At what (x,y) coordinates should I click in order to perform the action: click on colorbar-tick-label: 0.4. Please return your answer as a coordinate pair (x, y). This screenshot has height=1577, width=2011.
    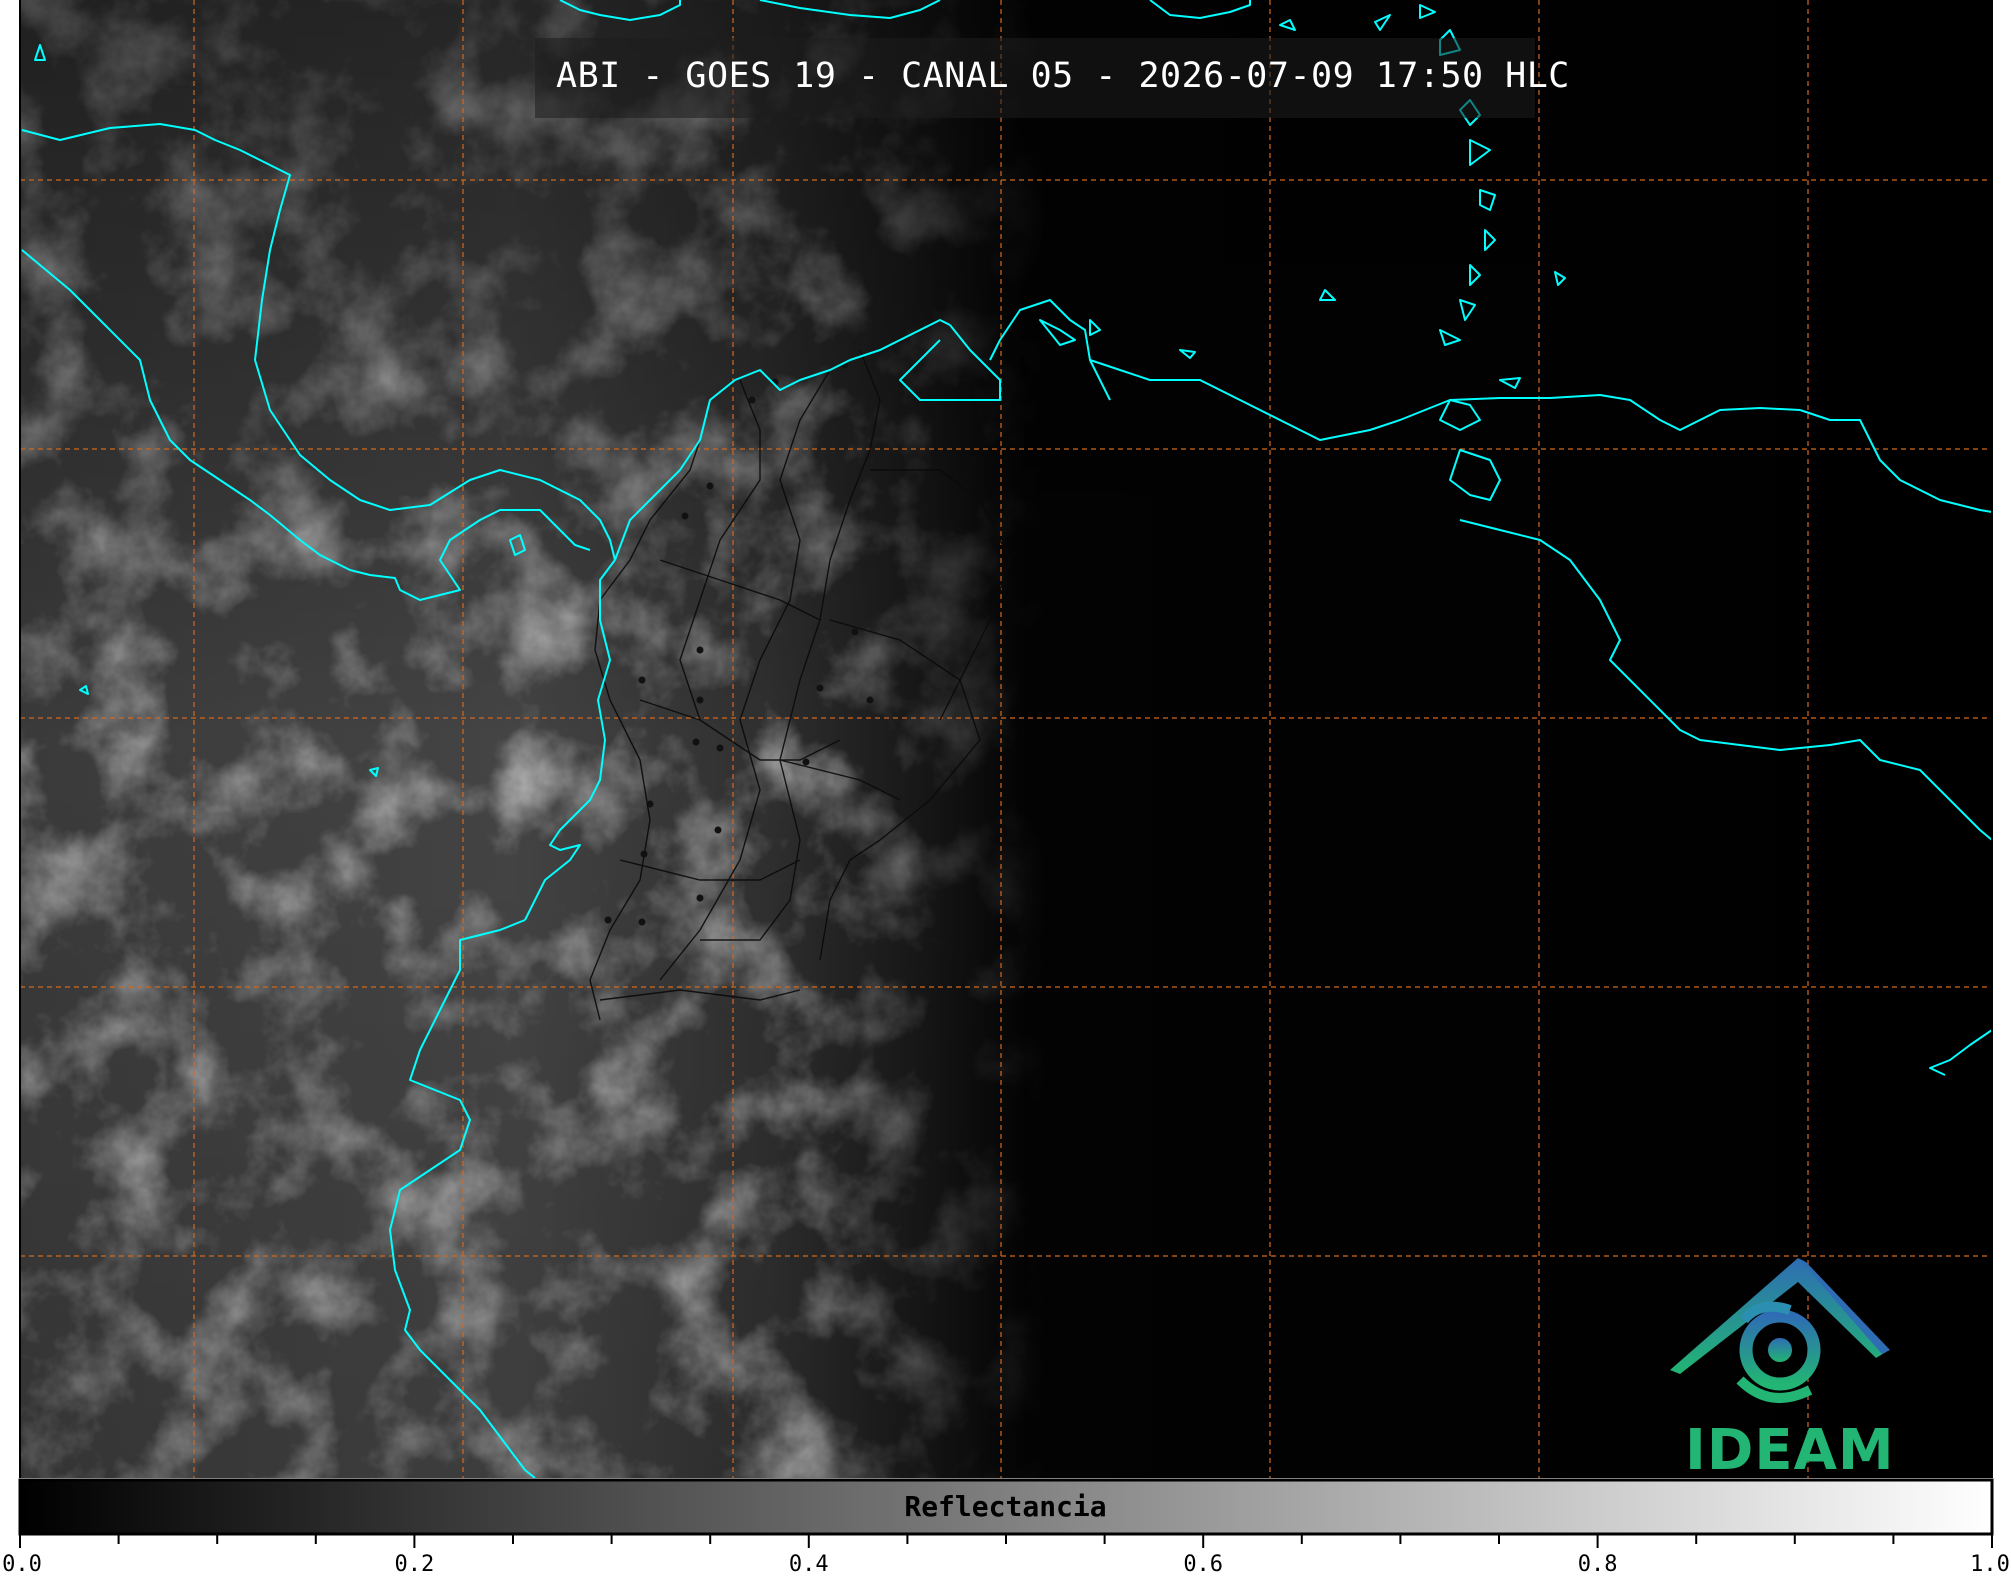
    Looking at the image, I should click on (808, 1564).